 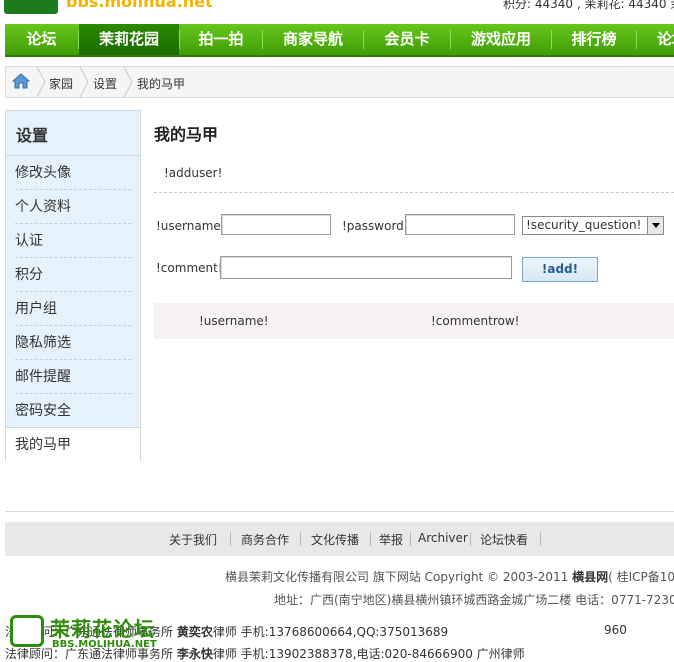 I want to click on chevron-down-icon, so click(x=655, y=225).